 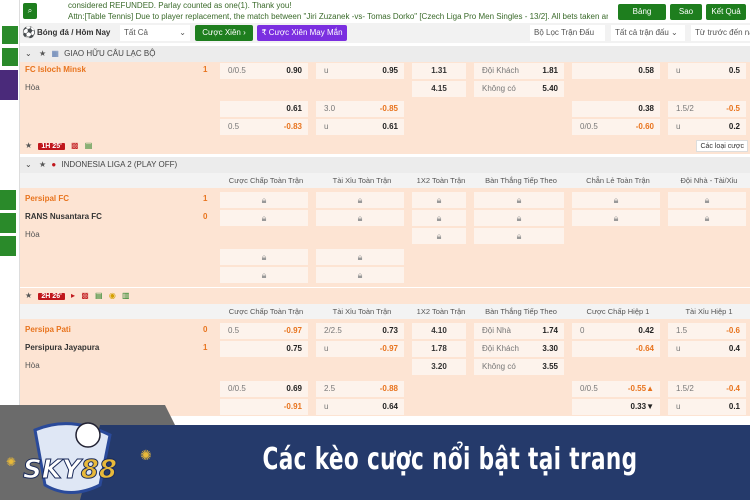 I want to click on play-icon: ▸, so click(x=73, y=295).